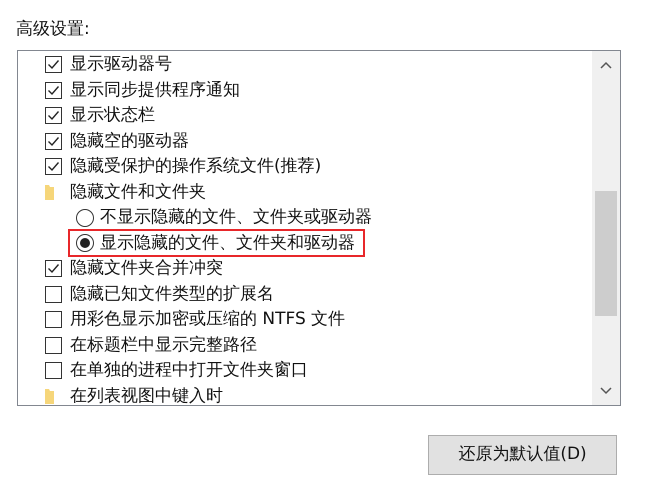  What do you see at coordinates (112, 115) in the screenshot?
I see `option-label: 显示状态栏` at bounding box center [112, 115].